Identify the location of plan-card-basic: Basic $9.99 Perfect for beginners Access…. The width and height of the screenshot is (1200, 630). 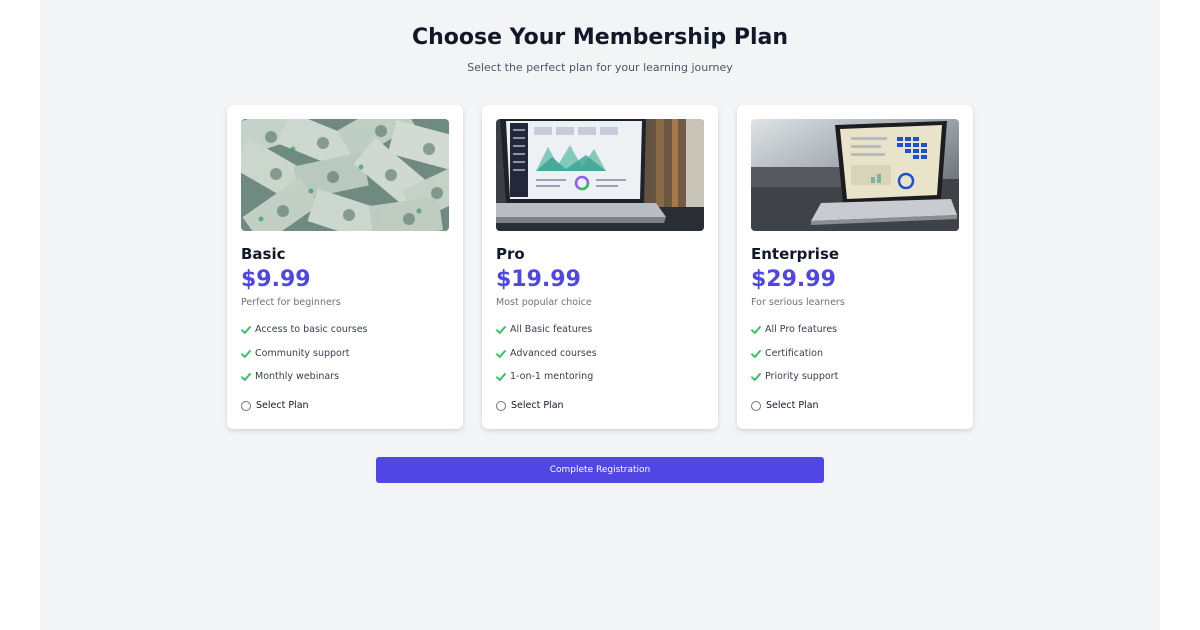
(345, 267).